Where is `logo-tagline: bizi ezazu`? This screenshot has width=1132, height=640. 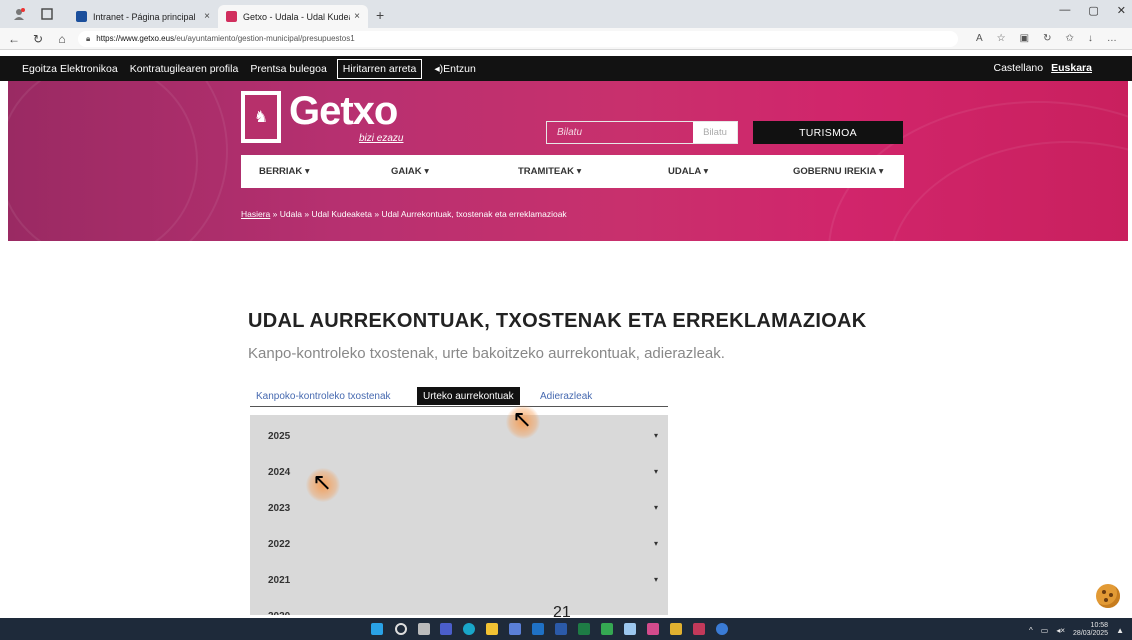
logo-tagline: bizi ezazu is located at coordinates (381, 138).